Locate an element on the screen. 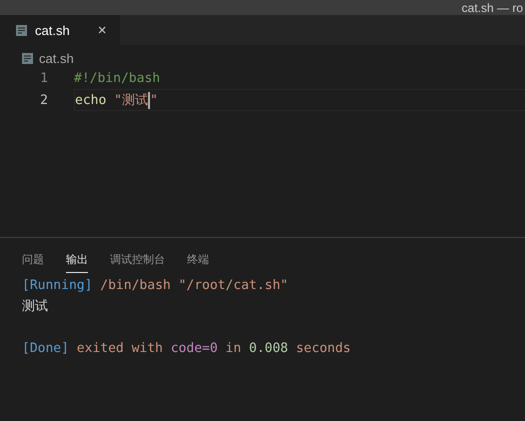  output-line: [Done] exited with code=0 in 0.008 seconds is located at coordinates (186, 349).